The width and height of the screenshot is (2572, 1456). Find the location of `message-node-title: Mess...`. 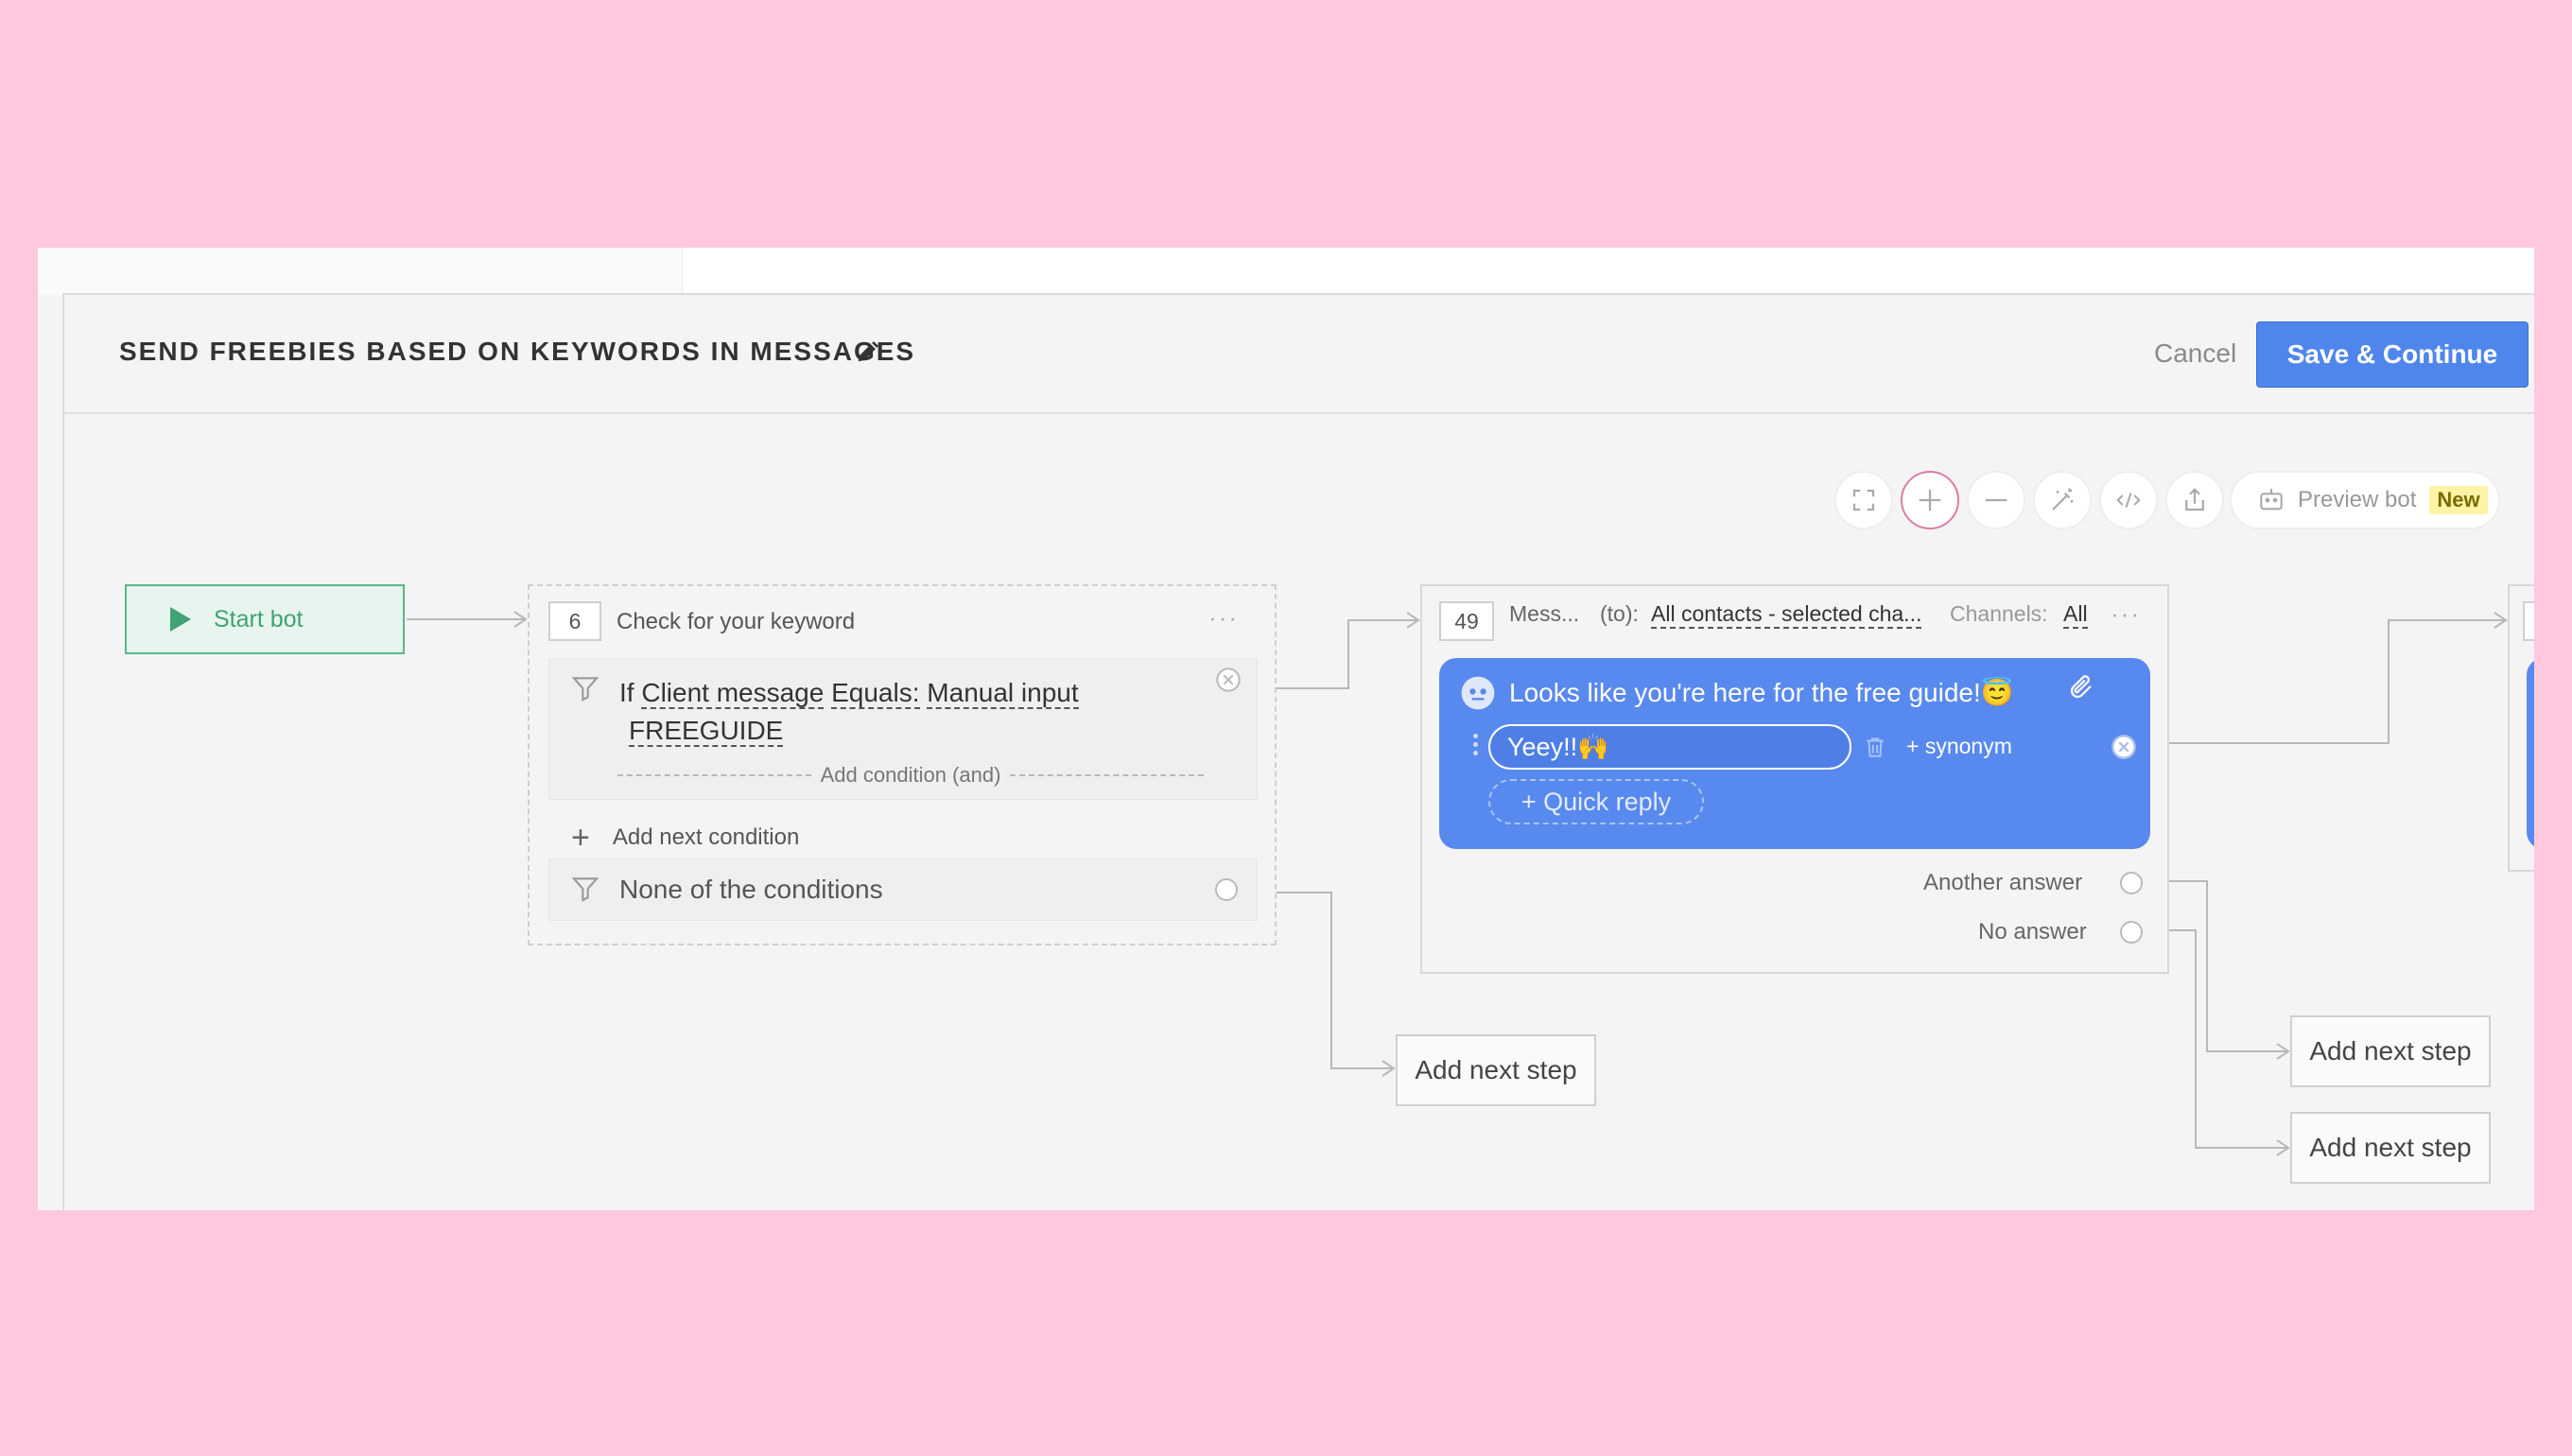

message-node-title: Mess... is located at coordinates (1544, 613).